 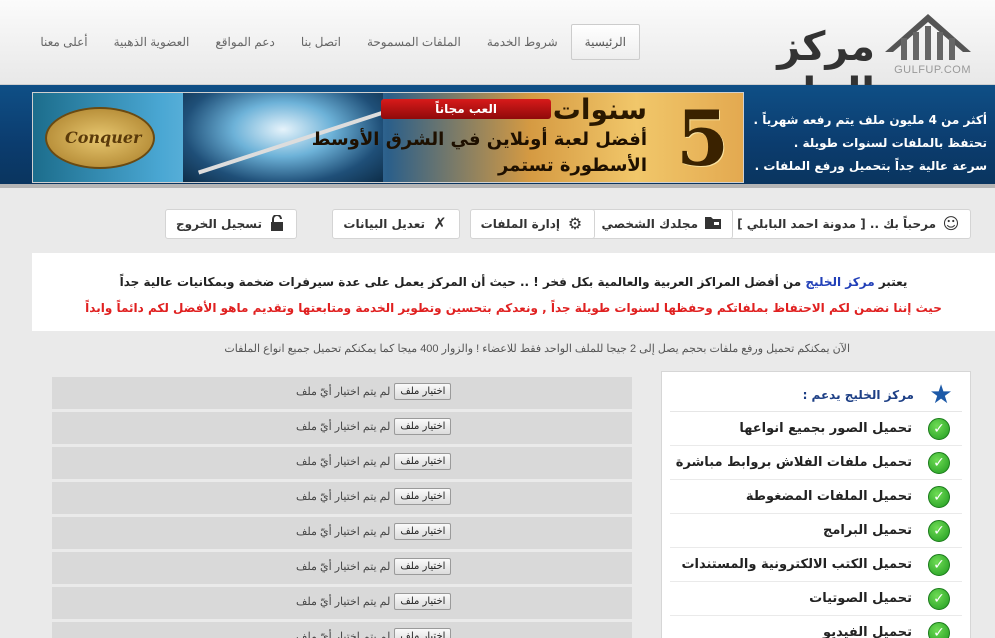 What do you see at coordinates (479, 139) in the screenshot?
I see `ad-headline: أفضل لعبة أونلاين في الشرق الأوسط` at bounding box center [479, 139].